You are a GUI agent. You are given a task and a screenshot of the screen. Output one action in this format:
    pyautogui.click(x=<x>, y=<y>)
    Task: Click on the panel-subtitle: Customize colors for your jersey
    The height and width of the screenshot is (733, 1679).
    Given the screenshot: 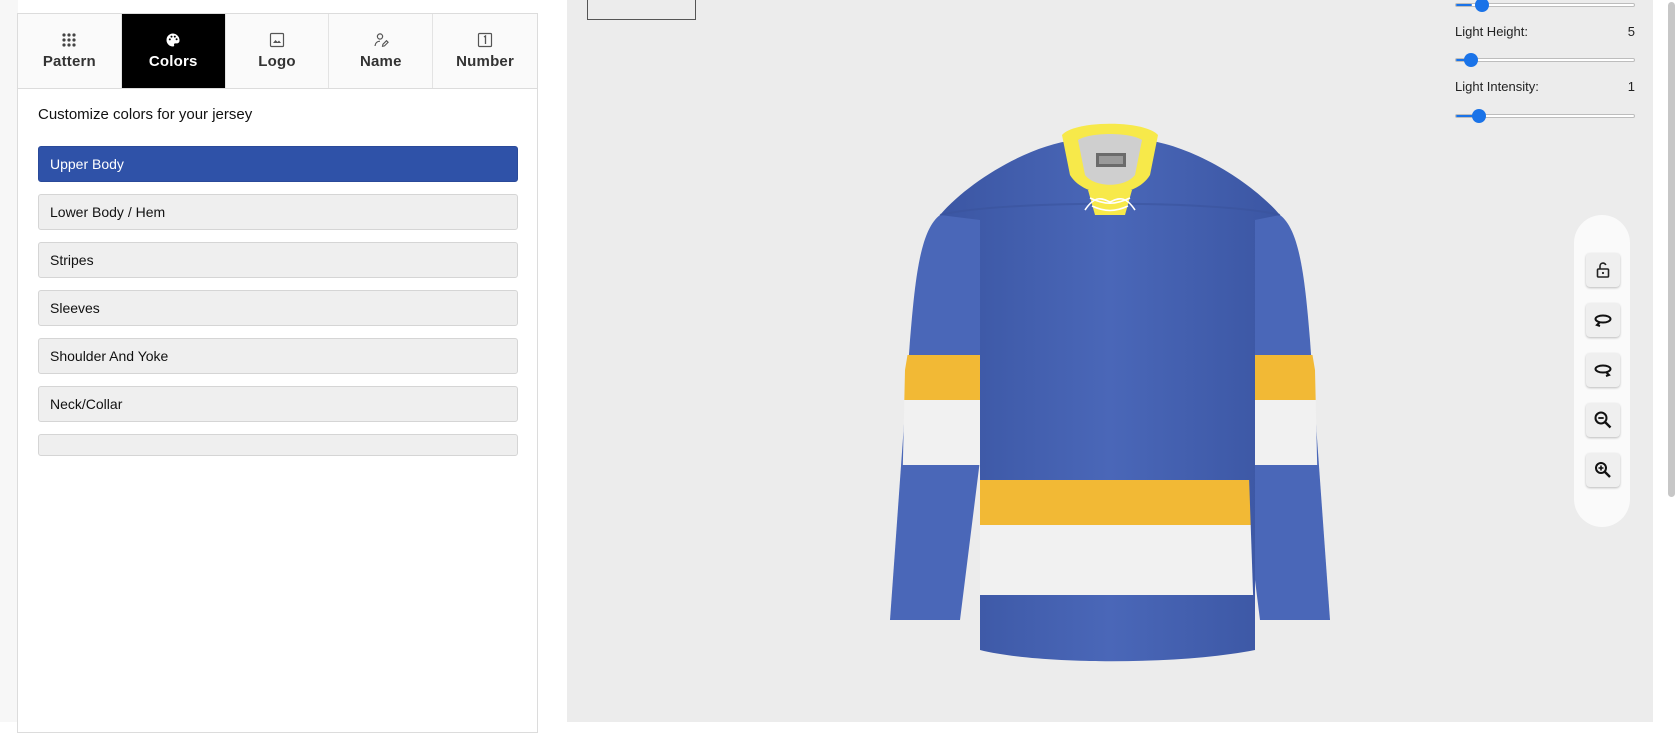 What is the action you would take?
    pyautogui.click(x=145, y=114)
    